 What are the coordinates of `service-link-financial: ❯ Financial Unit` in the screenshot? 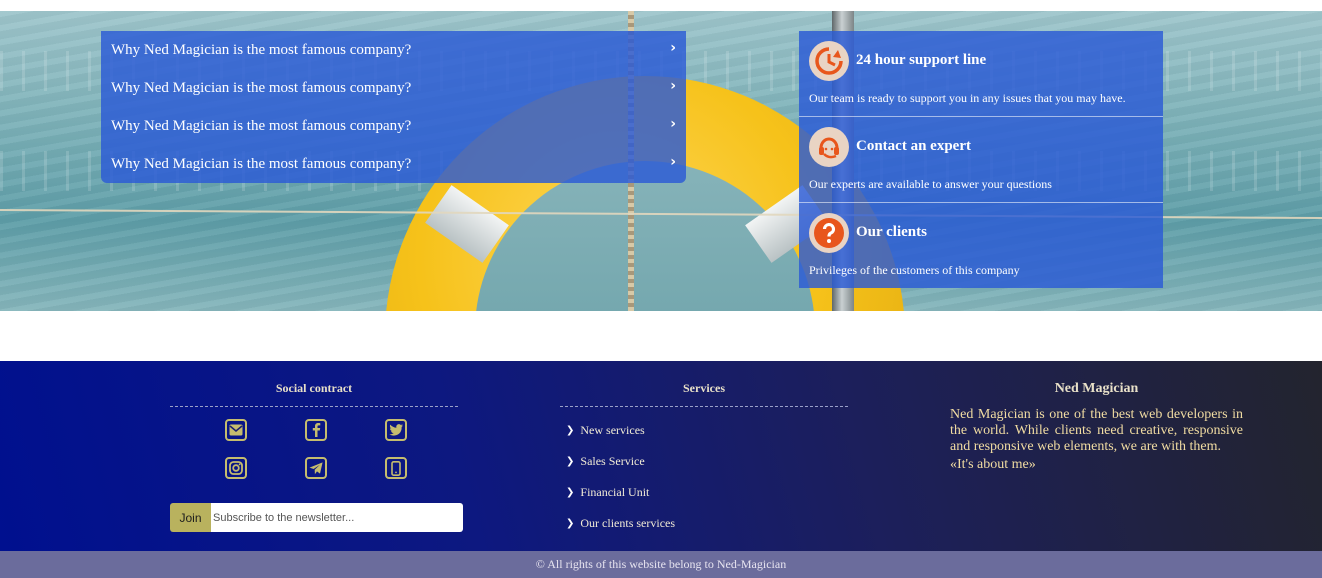 It's located at (607, 492).